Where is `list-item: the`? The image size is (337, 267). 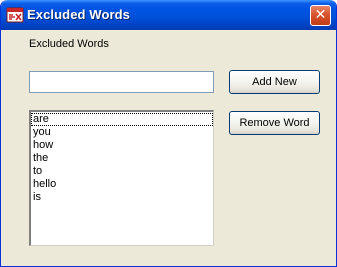 list-item: the is located at coordinates (122, 158).